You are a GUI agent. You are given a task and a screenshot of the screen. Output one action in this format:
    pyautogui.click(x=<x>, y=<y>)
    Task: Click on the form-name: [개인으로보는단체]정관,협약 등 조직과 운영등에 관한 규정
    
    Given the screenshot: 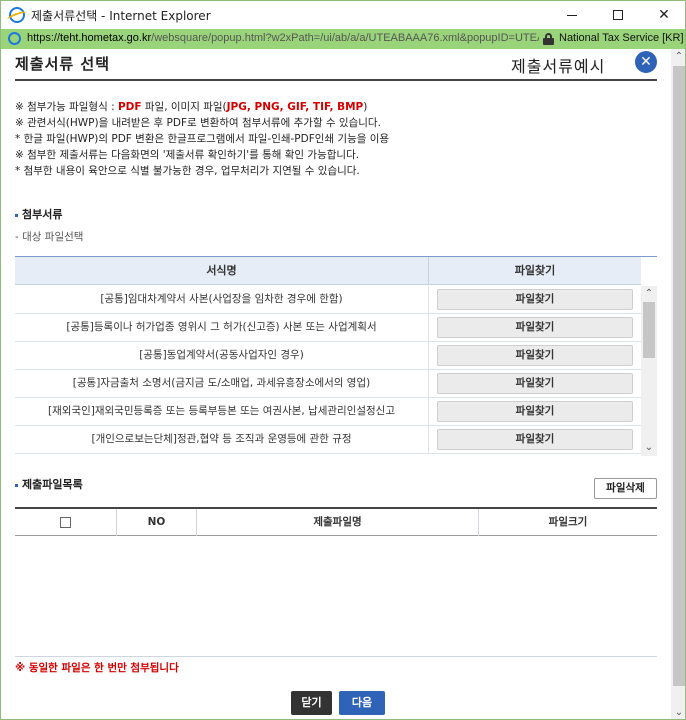 What is the action you would take?
    pyautogui.click(x=222, y=440)
    